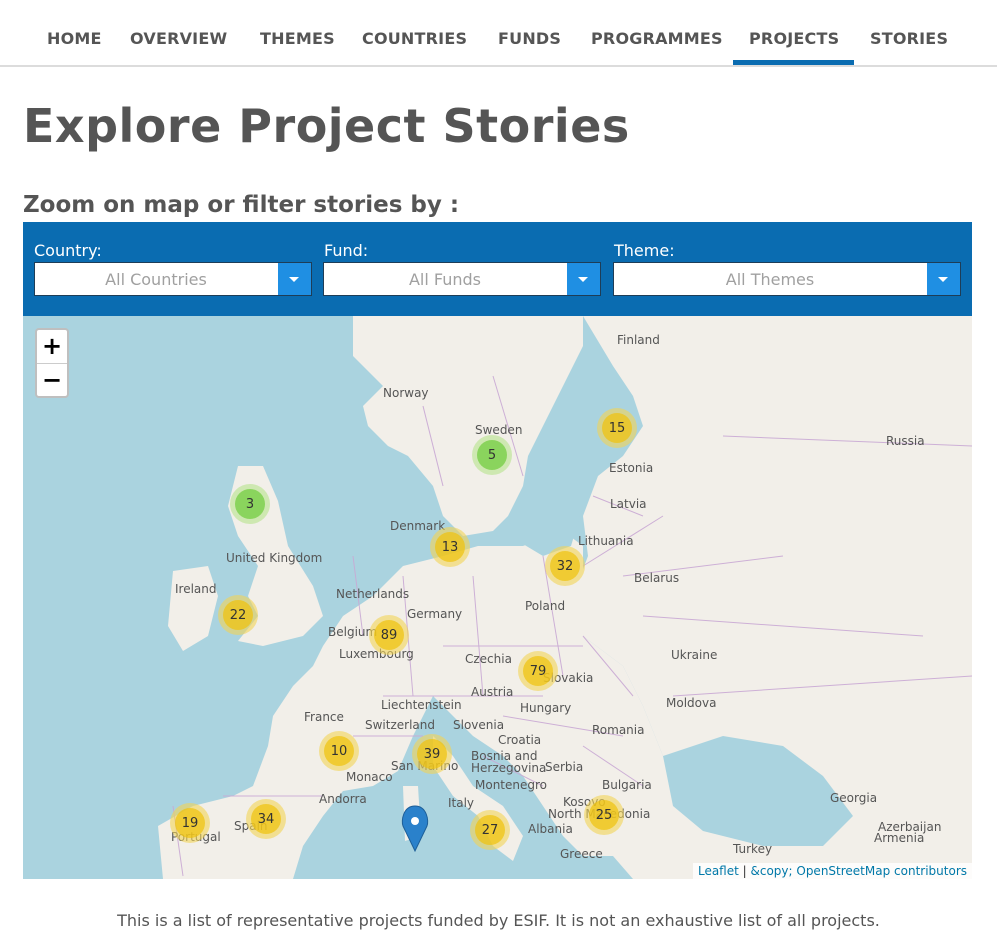  Describe the element at coordinates (638, 340) in the screenshot. I see `map-label-finland: Finland` at that location.